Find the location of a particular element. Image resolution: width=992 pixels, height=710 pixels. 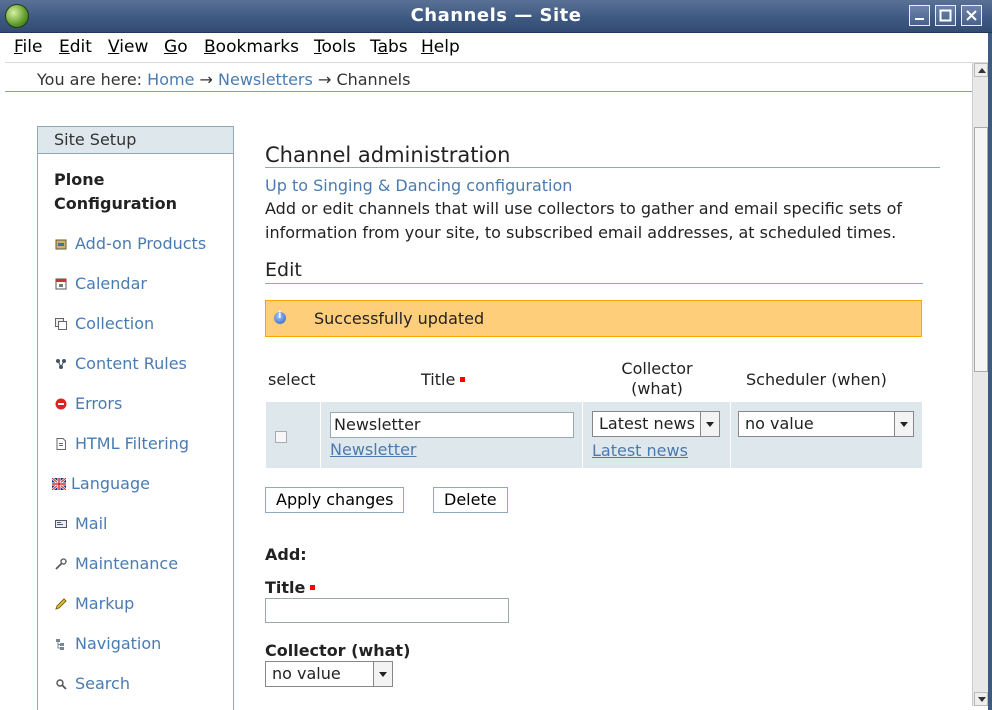

html-filter-icon is located at coordinates (61, 444).